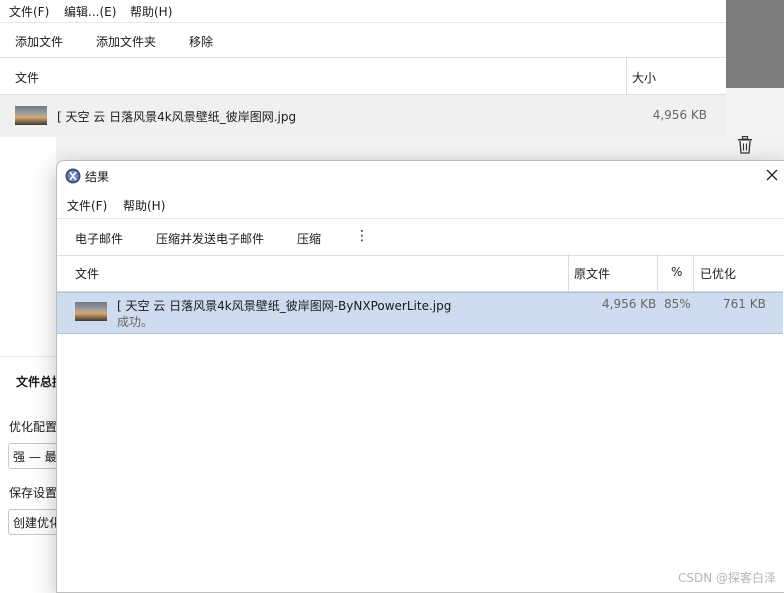  Describe the element at coordinates (629, 304) in the screenshot. I see `result-original-size: 4,956 KB` at that location.